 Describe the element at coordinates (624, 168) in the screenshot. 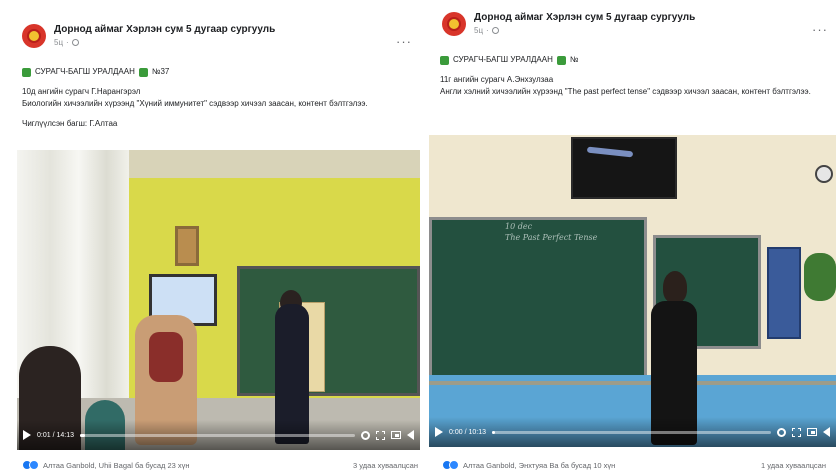

I see `video-scene-tv` at that location.